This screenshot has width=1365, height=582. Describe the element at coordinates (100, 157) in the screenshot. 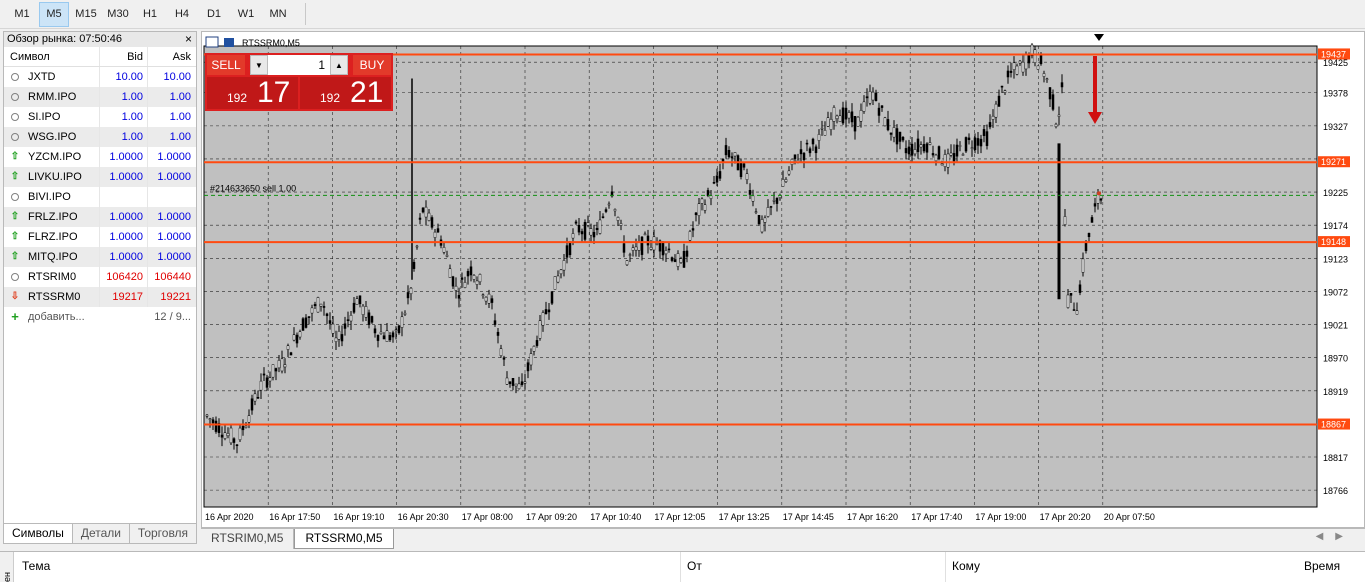

I see `market-watch-row: ⇧ YZCM.IPO 1.0000 1.0000` at that location.